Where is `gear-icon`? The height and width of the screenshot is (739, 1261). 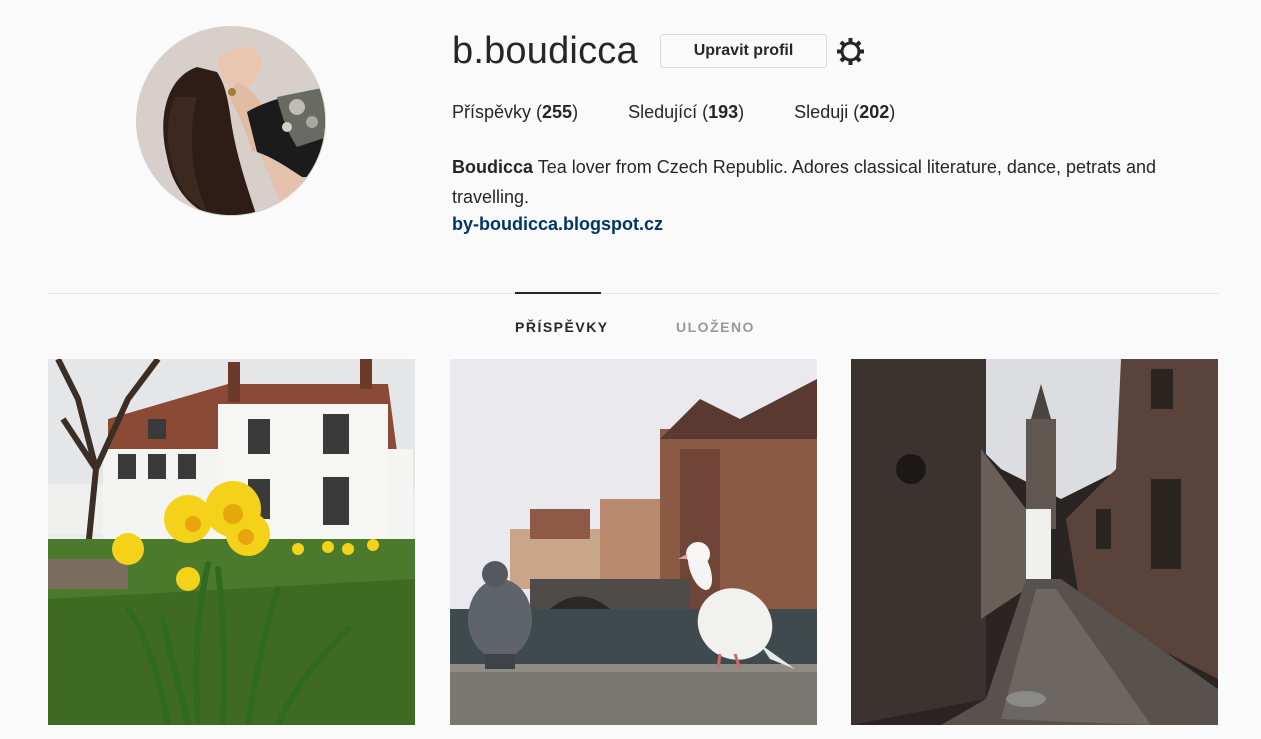
gear-icon is located at coordinates (850, 51).